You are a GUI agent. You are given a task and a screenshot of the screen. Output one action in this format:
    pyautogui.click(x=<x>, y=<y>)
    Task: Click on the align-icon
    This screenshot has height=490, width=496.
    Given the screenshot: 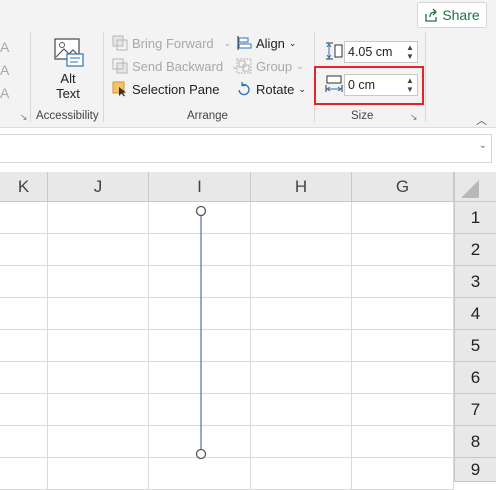 What is the action you would take?
    pyautogui.click(x=244, y=43)
    